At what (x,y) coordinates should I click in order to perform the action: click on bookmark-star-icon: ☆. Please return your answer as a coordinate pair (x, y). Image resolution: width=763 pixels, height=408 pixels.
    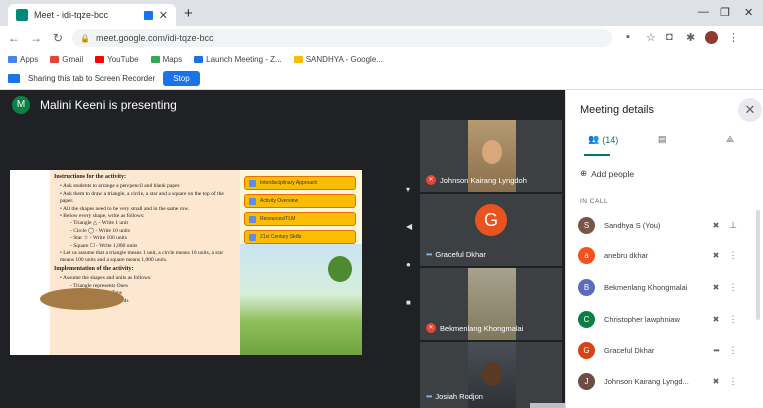
    Looking at the image, I should click on (651, 37).